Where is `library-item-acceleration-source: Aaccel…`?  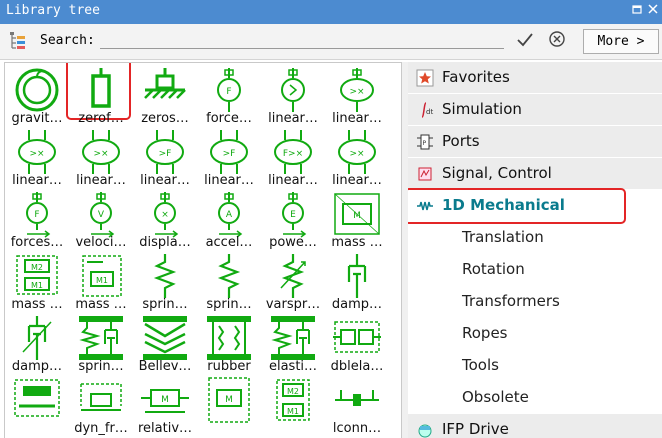 library-item-acceleration-source: Aaccel… is located at coordinates (229, 220).